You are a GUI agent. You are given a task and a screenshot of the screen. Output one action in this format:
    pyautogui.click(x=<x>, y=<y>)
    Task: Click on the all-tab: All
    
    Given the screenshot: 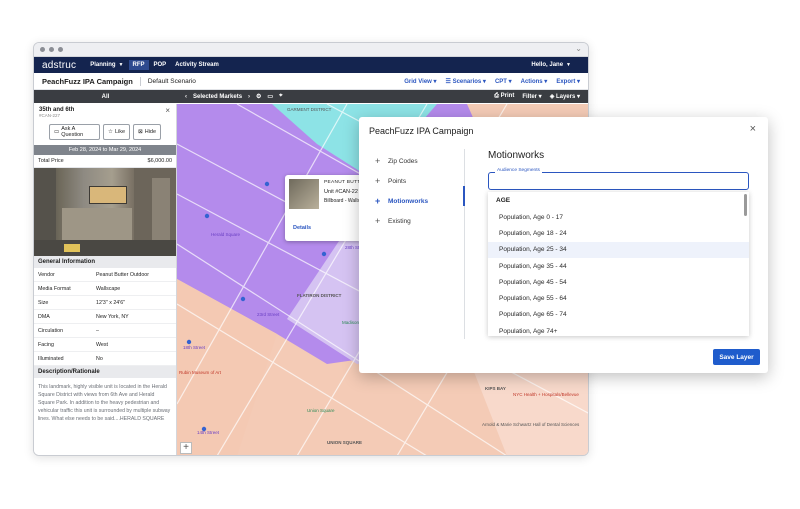 What is the action you would take?
    pyautogui.click(x=105, y=97)
    